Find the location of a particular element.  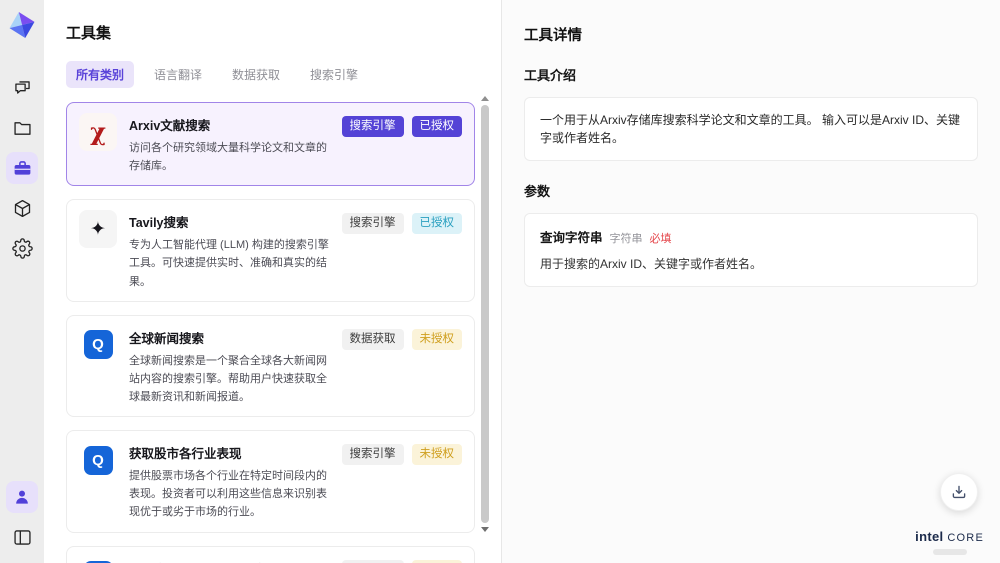

intel-core-logo: intel CORE is located at coordinates (949, 541).